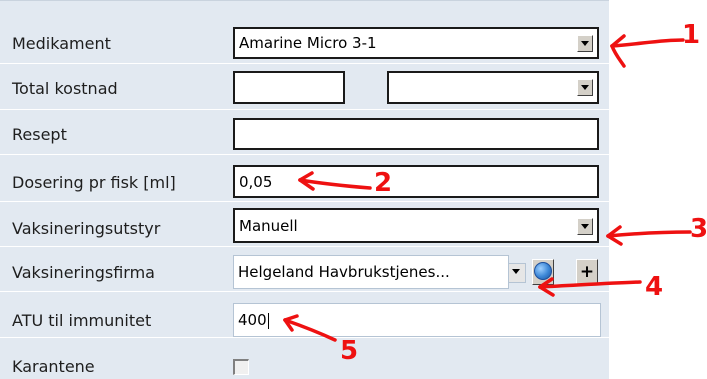 The image size is (707, 379). I want to click on dosering-input: 0,05, so click(416, 181).